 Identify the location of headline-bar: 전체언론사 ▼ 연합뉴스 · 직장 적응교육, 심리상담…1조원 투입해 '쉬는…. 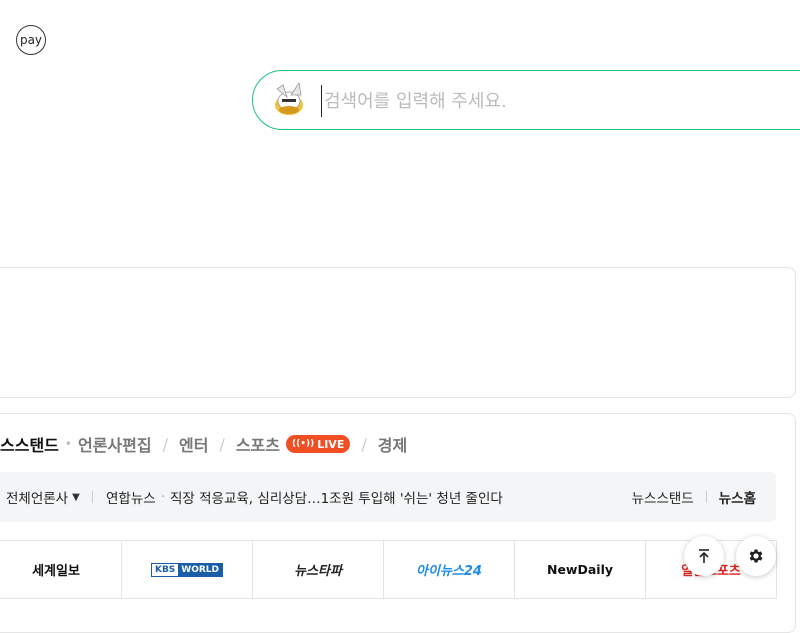
(388, 497).